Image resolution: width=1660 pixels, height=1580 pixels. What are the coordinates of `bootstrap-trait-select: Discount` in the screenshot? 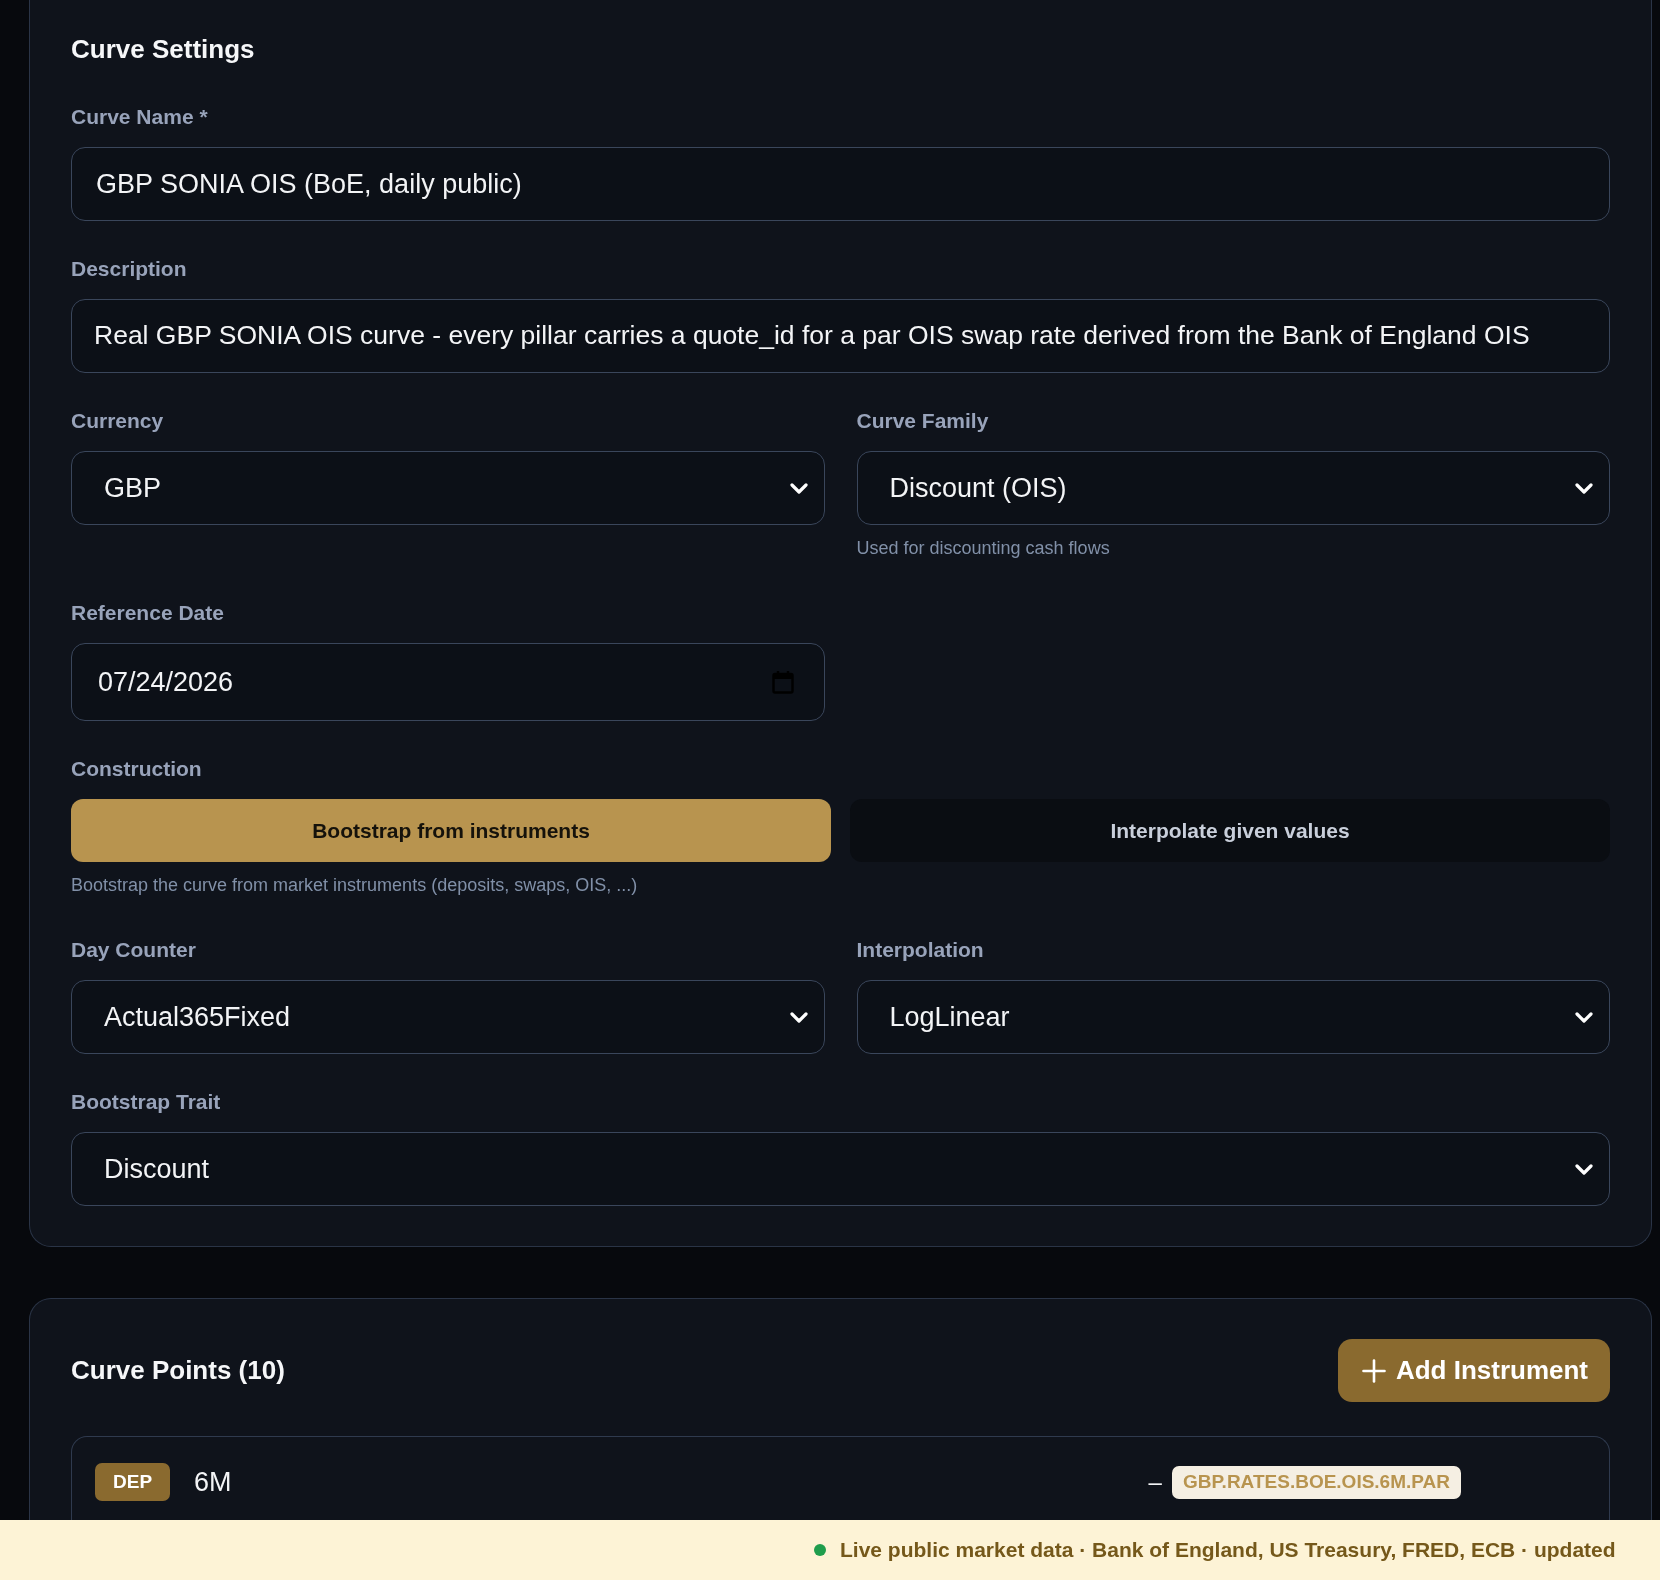 It's located at (840, 1169).